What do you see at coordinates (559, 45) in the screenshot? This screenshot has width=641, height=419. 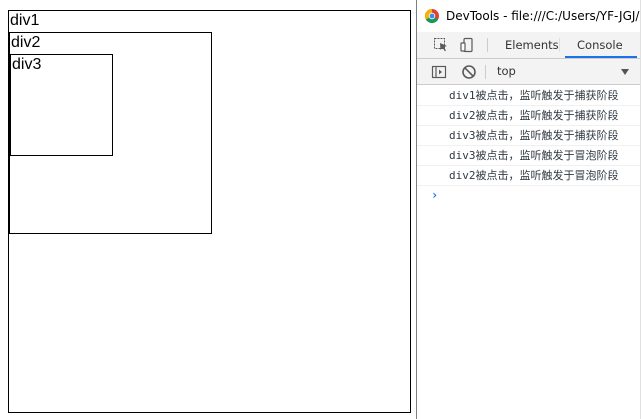 I see `tab-separator` at bounding box center [559, 45].